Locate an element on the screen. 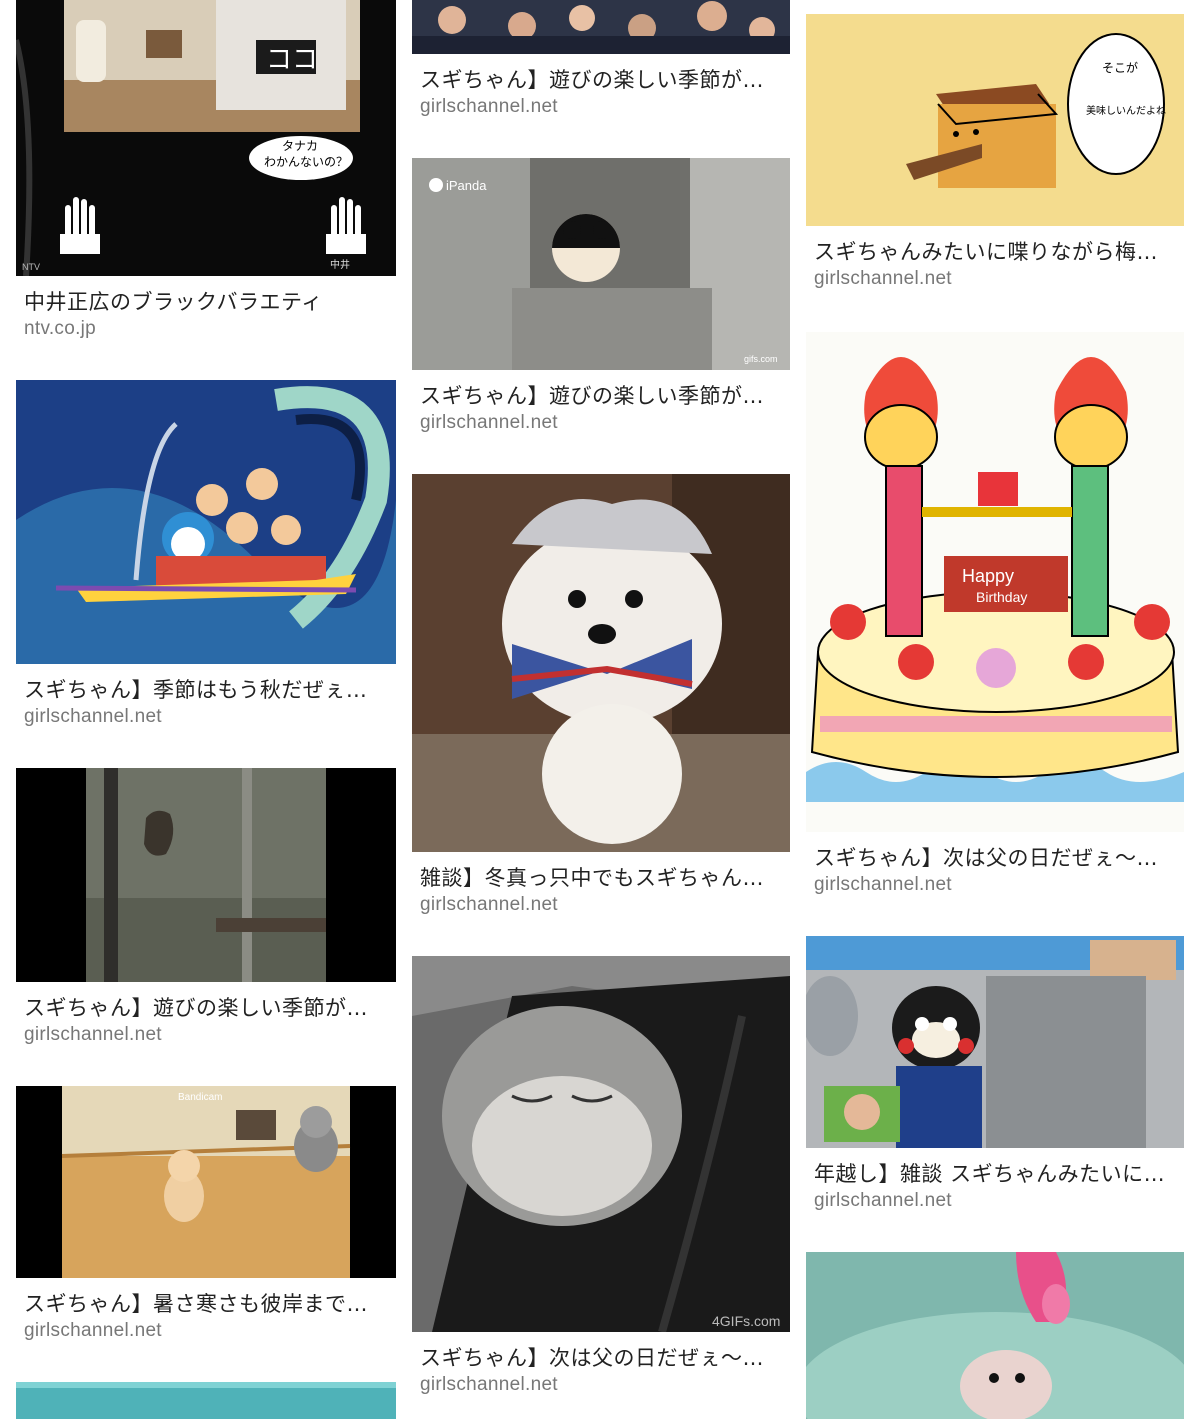 The height and width of the screenshot is (1419, 1200). result-card: 雑談】冬真っ只中でもスギちゃん… girlschannel.net is located at coordinates (601, 696).